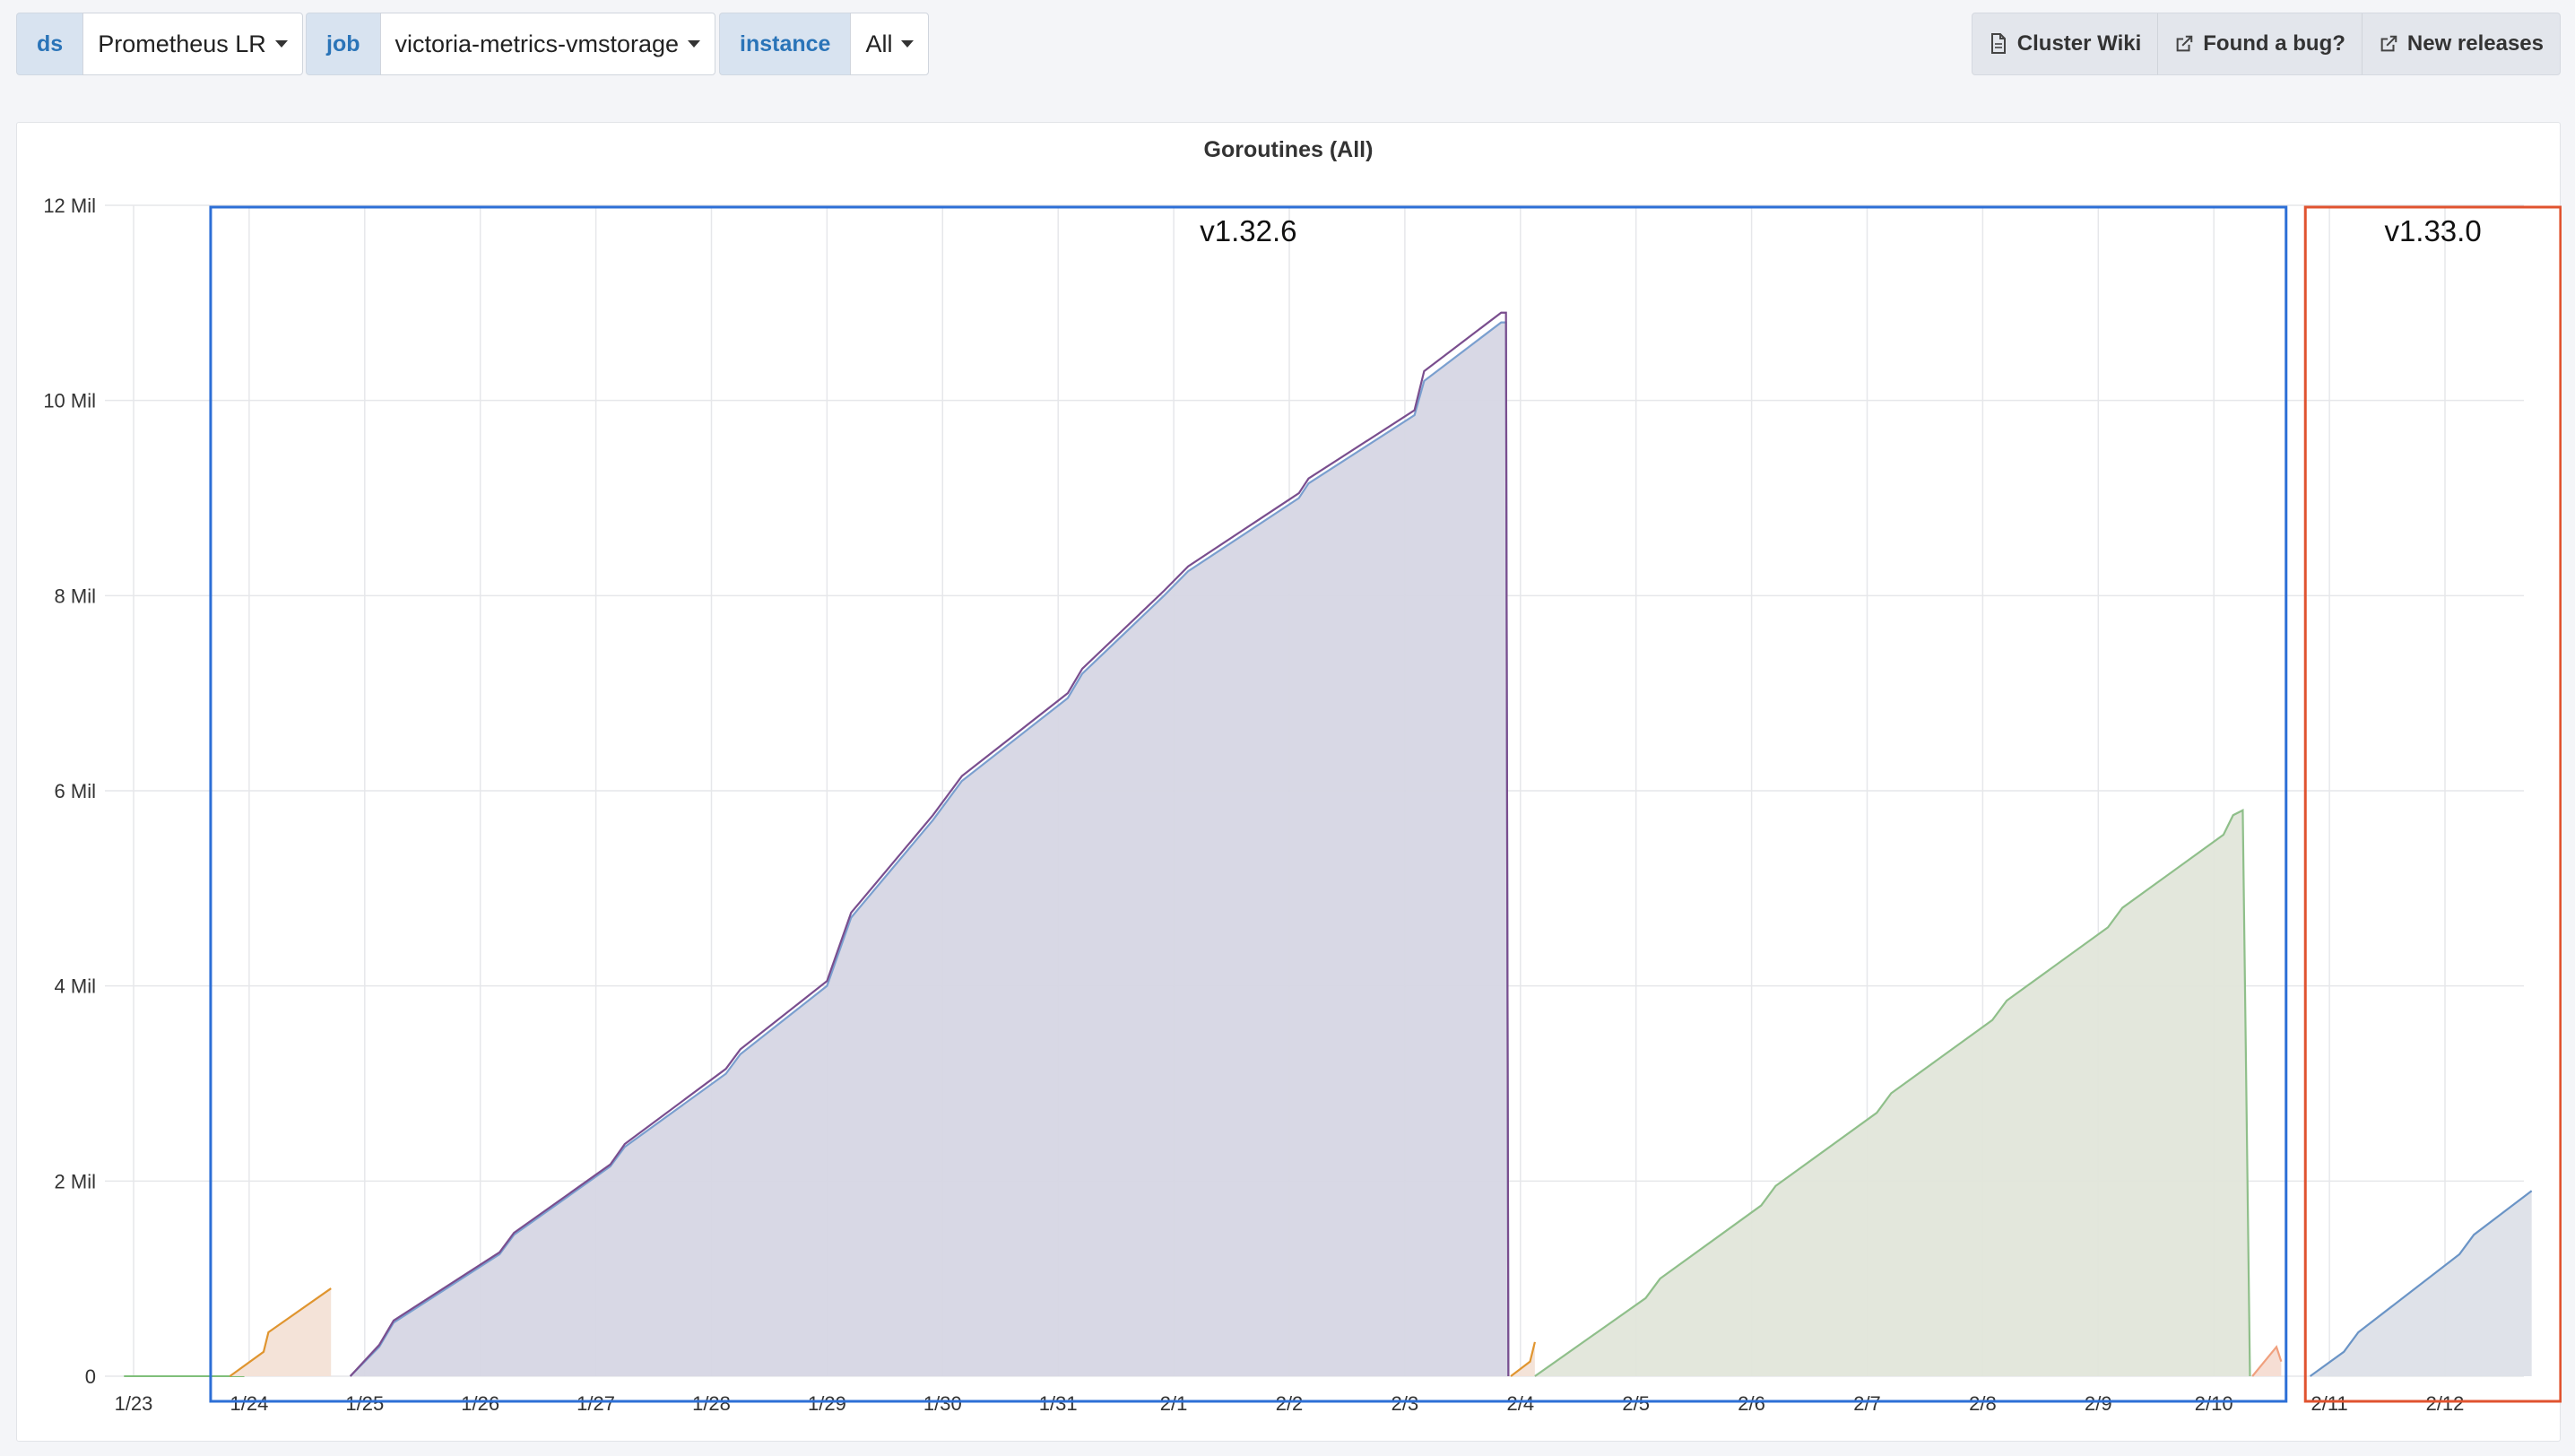  Describe the element at coordinates (596, 1404) in the screenshot. I see `x-tick-label: 1/27` at that location.